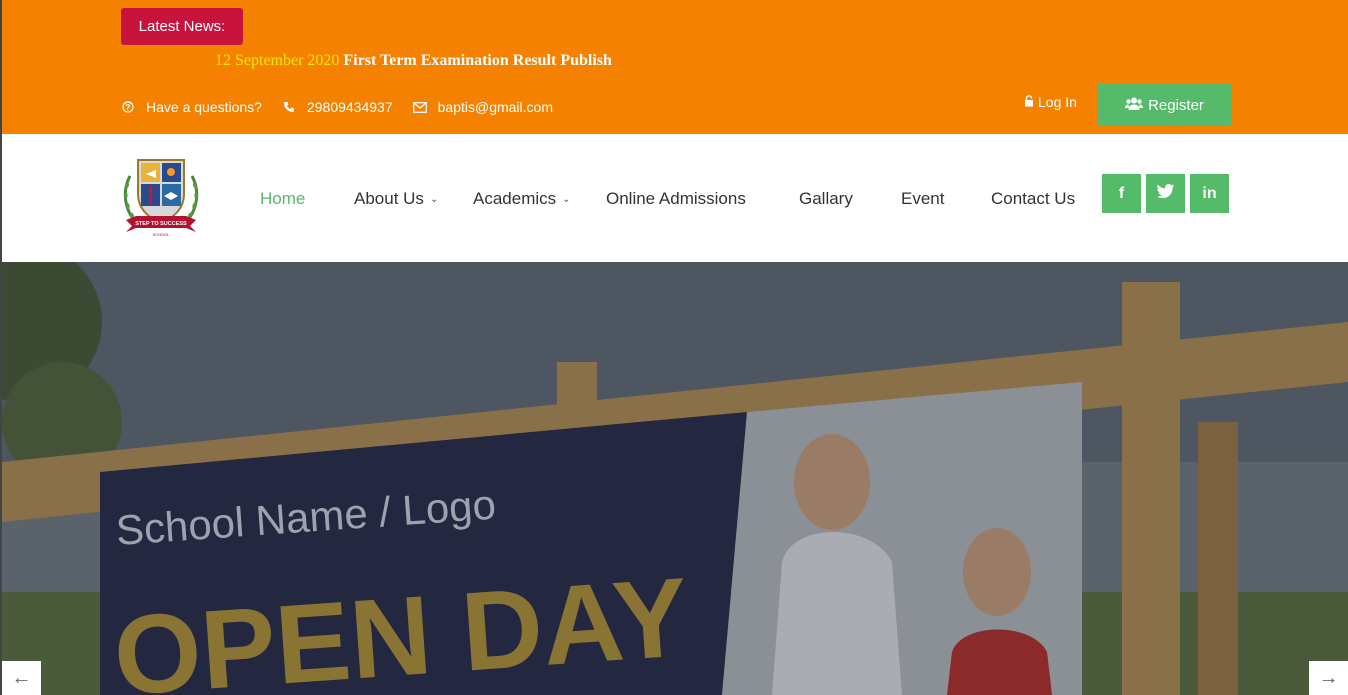  I want to click on nav-event: Event, so click(922, 199).